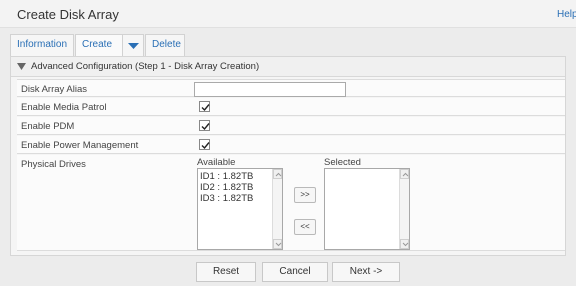  I want to click on pdm-checkbox, so click(204, 125).